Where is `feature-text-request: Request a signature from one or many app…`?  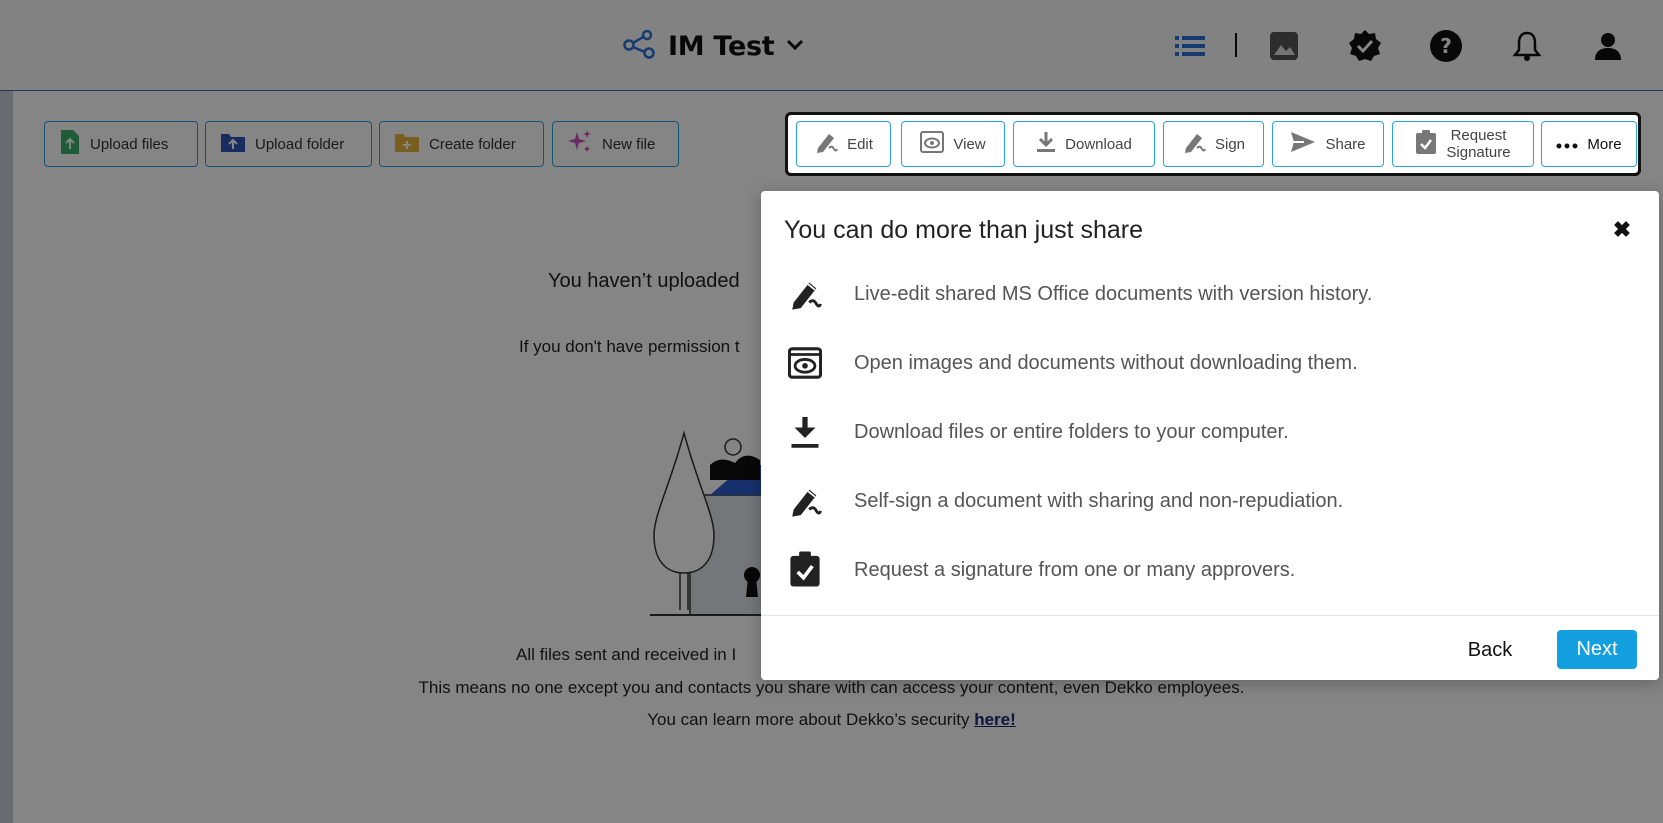
feature-text-request: Request a signature from one or many app… is located at coordinates (1075, 570).